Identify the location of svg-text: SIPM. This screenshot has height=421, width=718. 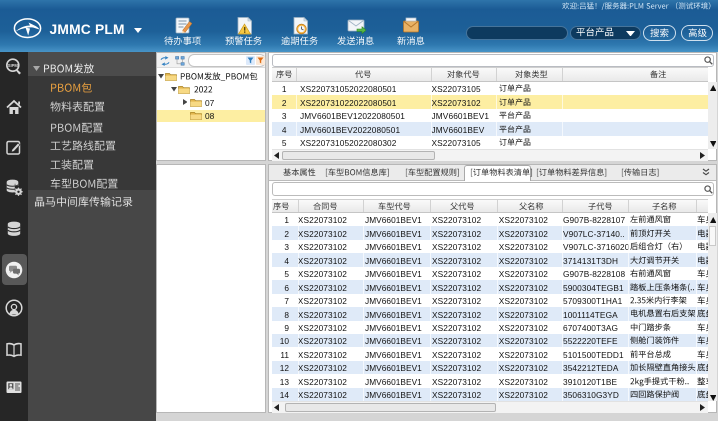
(13, 65).